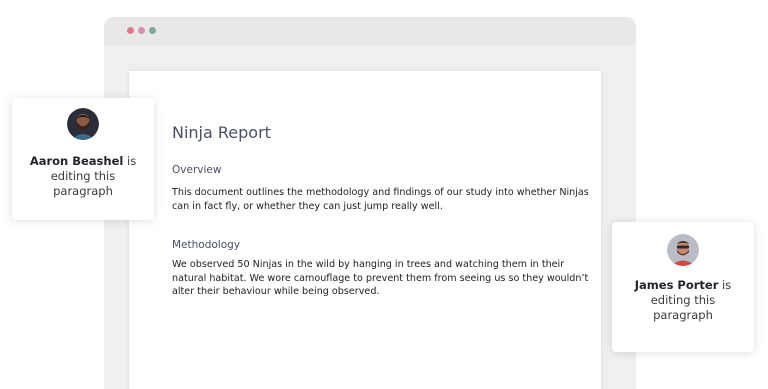 This screenshot has height=389, width=768. I want to click on close-window-dot-icon, so click(130, 30).